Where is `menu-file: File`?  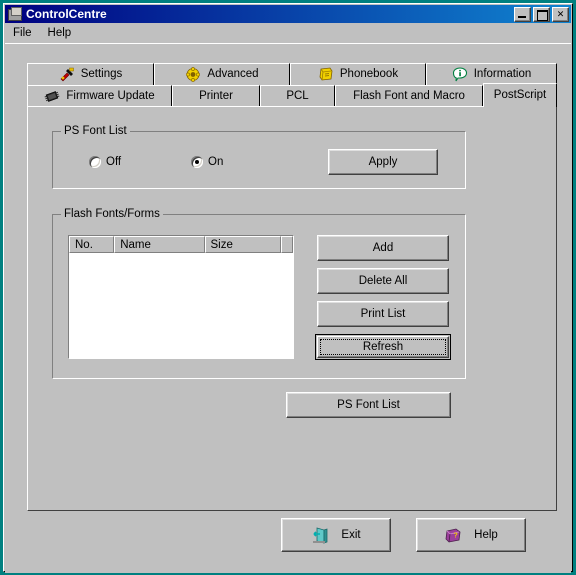 menu-file: File is located at coordinates (25, 33).